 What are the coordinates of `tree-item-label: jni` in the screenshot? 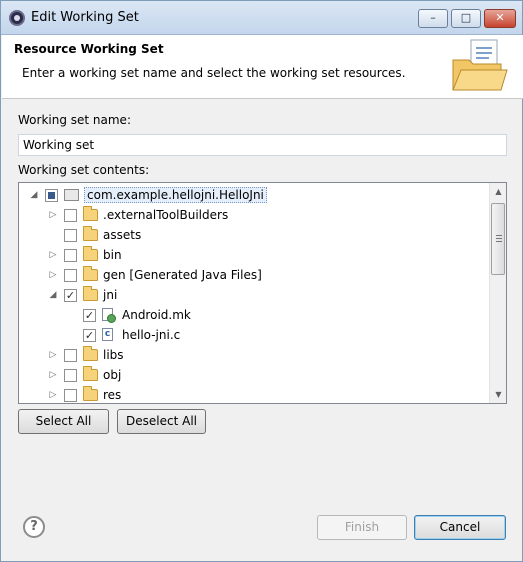 It's located at (110, 295).